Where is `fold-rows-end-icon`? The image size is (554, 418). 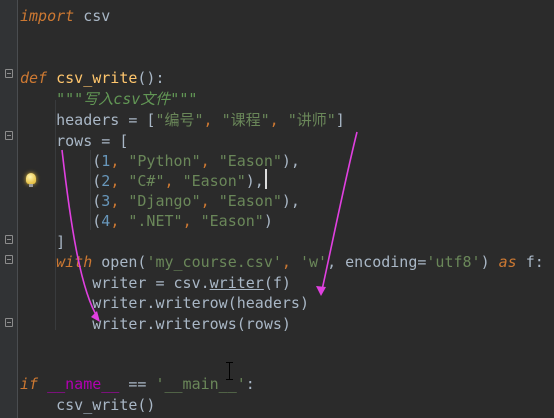 fold-rows-end-icon is located at coordinates (9, 239).